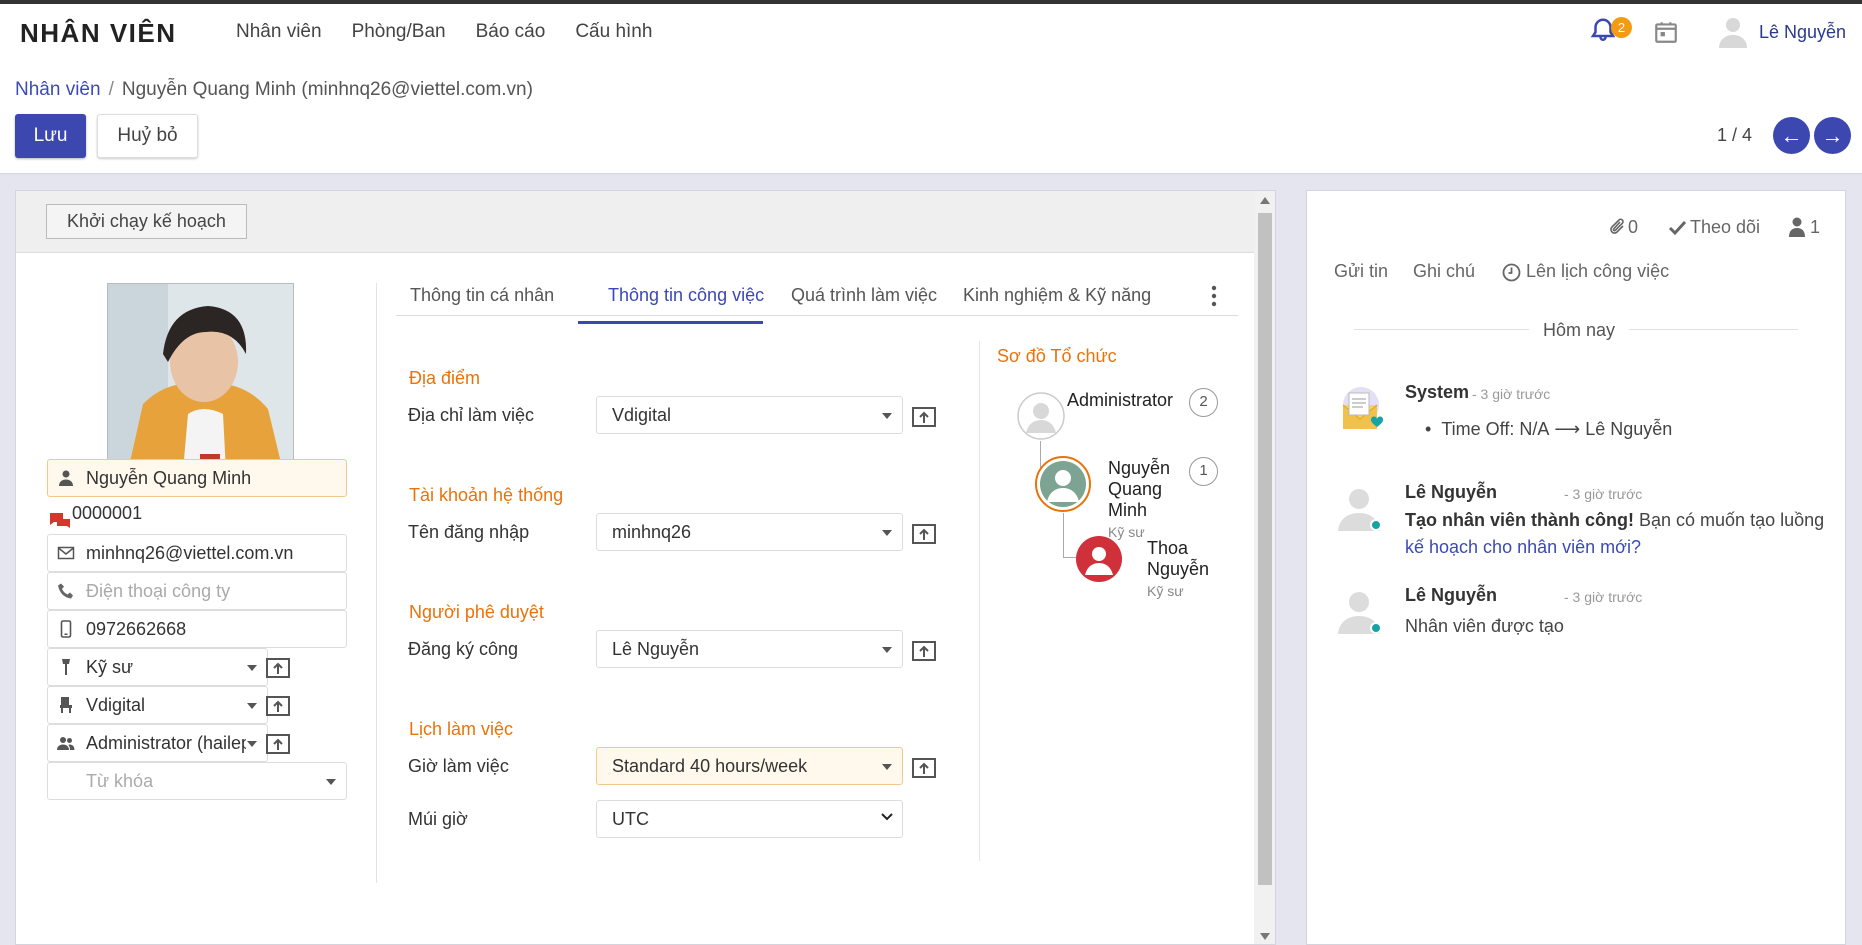  What do you see at coordinates (979, 601) in the screenshot?
I see `org-chart-divider` at bounding box center [979, 601].